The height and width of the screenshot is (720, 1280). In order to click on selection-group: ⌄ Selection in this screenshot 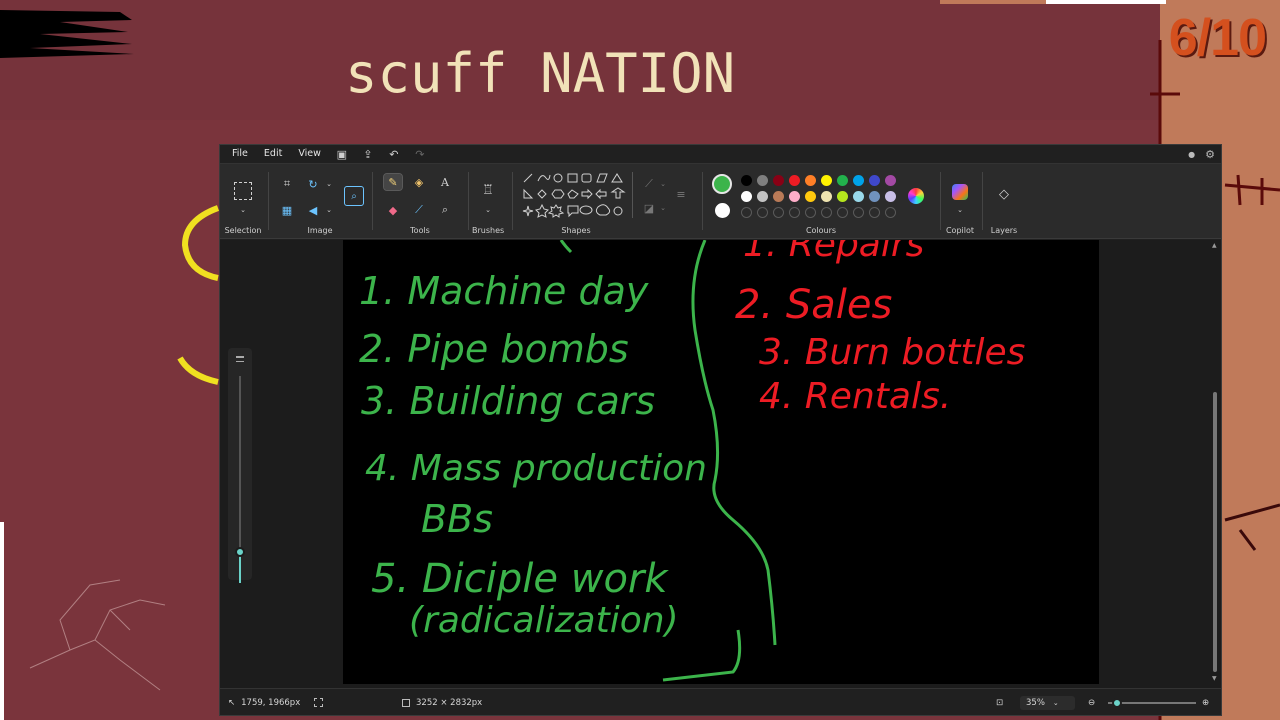, I will do `click(243, 202)`.